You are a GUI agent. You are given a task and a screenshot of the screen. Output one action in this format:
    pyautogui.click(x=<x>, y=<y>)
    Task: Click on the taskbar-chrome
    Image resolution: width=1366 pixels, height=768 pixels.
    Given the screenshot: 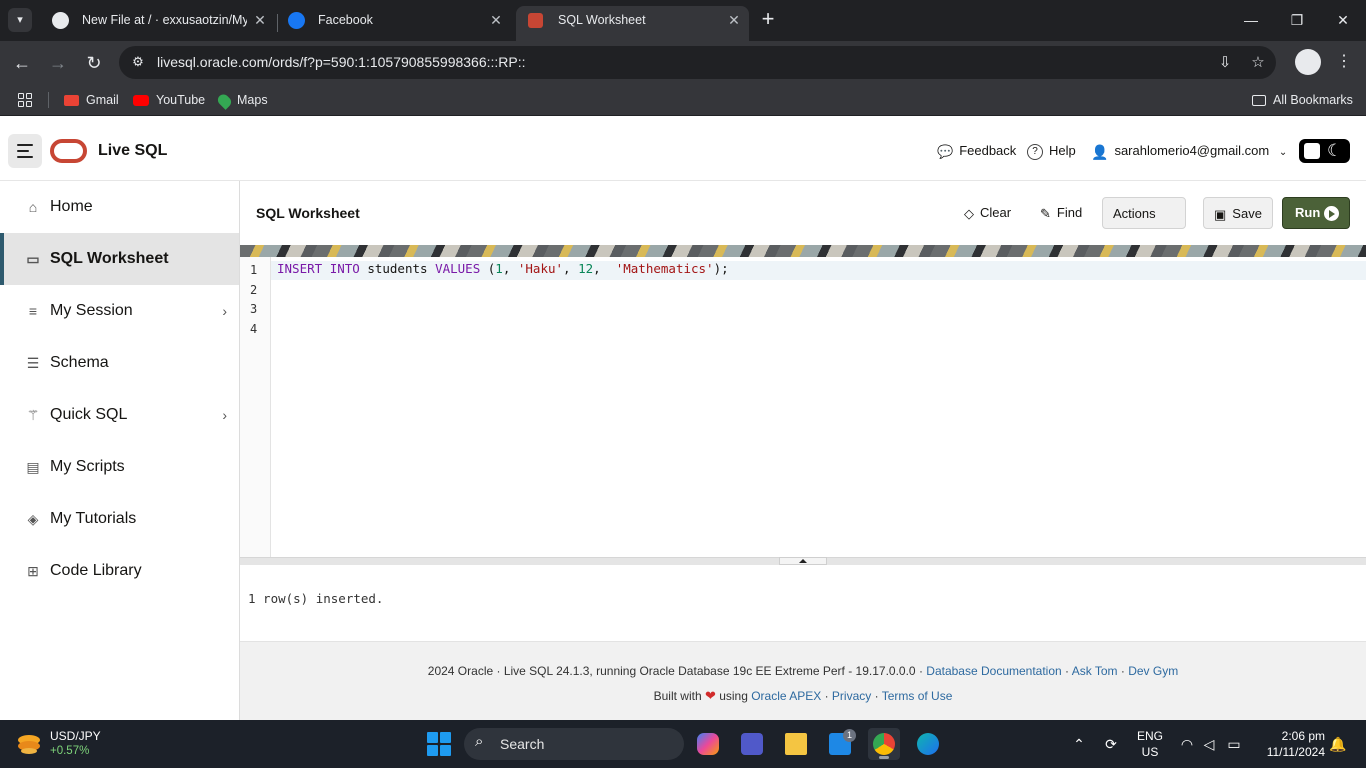 What is the action you would take?
    pyautogui.click(x=884, y=744)
    